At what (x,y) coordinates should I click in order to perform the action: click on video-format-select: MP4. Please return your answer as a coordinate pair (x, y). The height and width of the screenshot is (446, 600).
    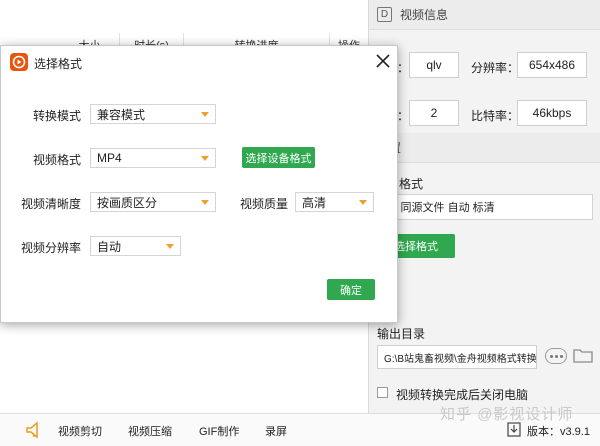
    Looking at the image, I should click on (153, 158).